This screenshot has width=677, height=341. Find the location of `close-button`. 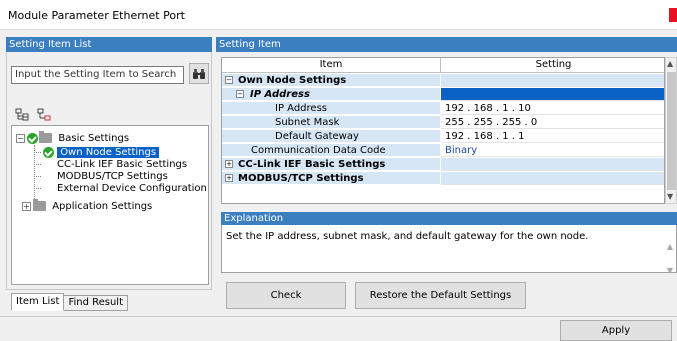

close-button is located at coordinates (673, 15).